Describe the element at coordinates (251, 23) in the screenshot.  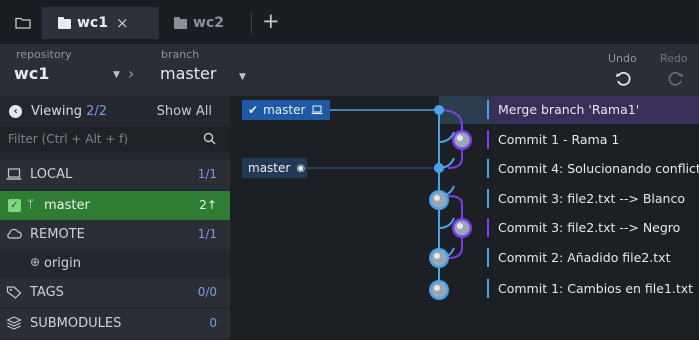
I see `tab-divider` at that location.